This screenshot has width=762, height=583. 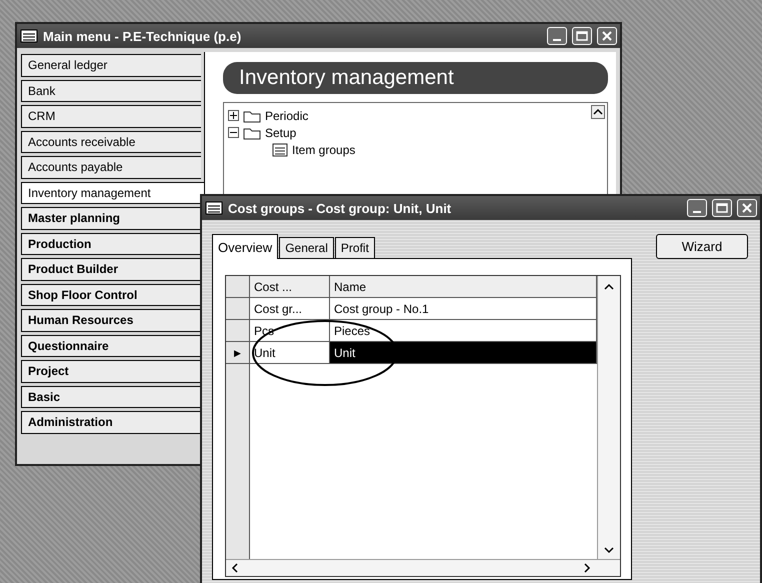 I want to click on module-button: Bank, so click(x=111, y=91).